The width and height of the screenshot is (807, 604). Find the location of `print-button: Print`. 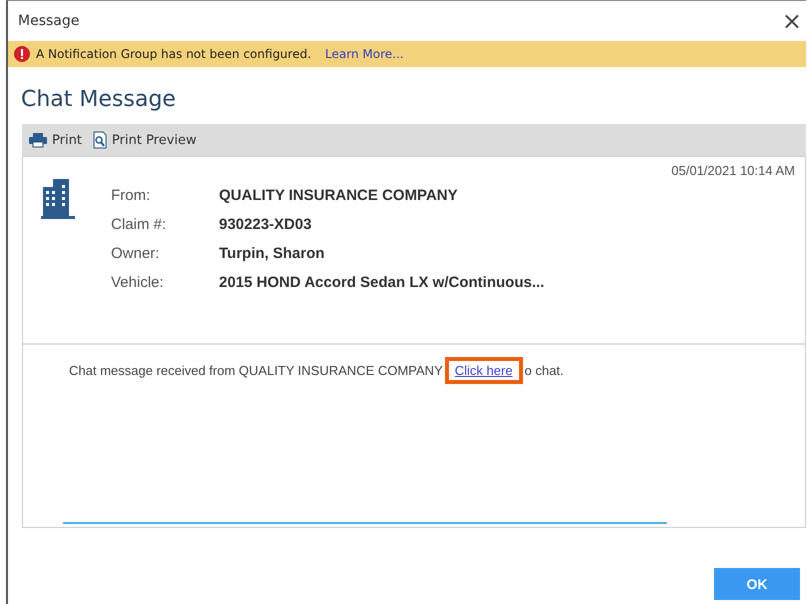

print-button: Print is located at coordinates (55, 140).